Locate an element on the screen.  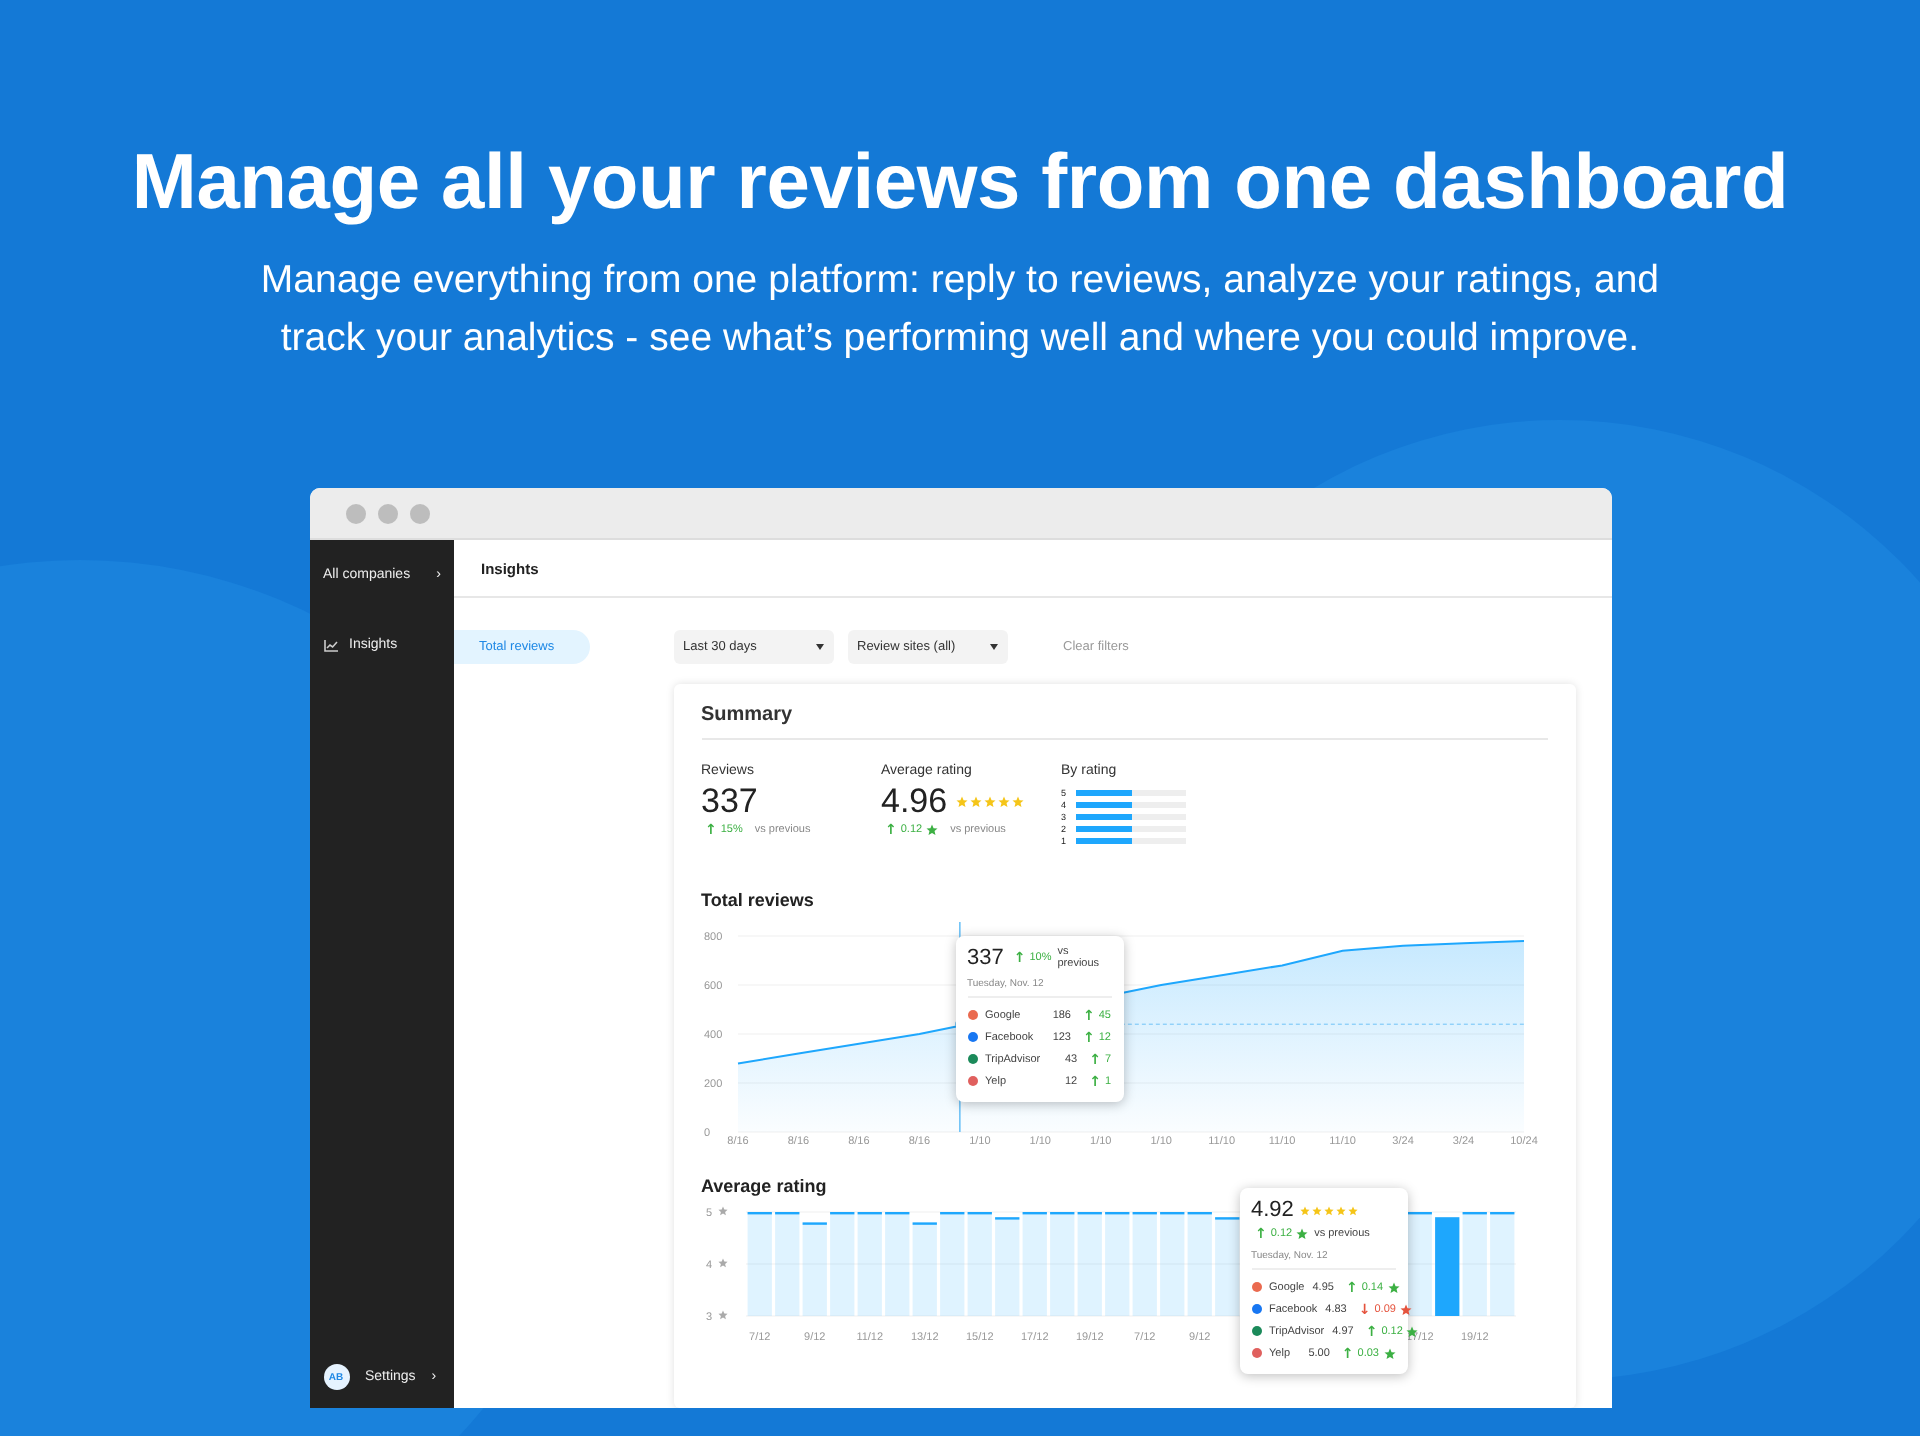
section-title: Summary is located at coordinates (1124, 722).